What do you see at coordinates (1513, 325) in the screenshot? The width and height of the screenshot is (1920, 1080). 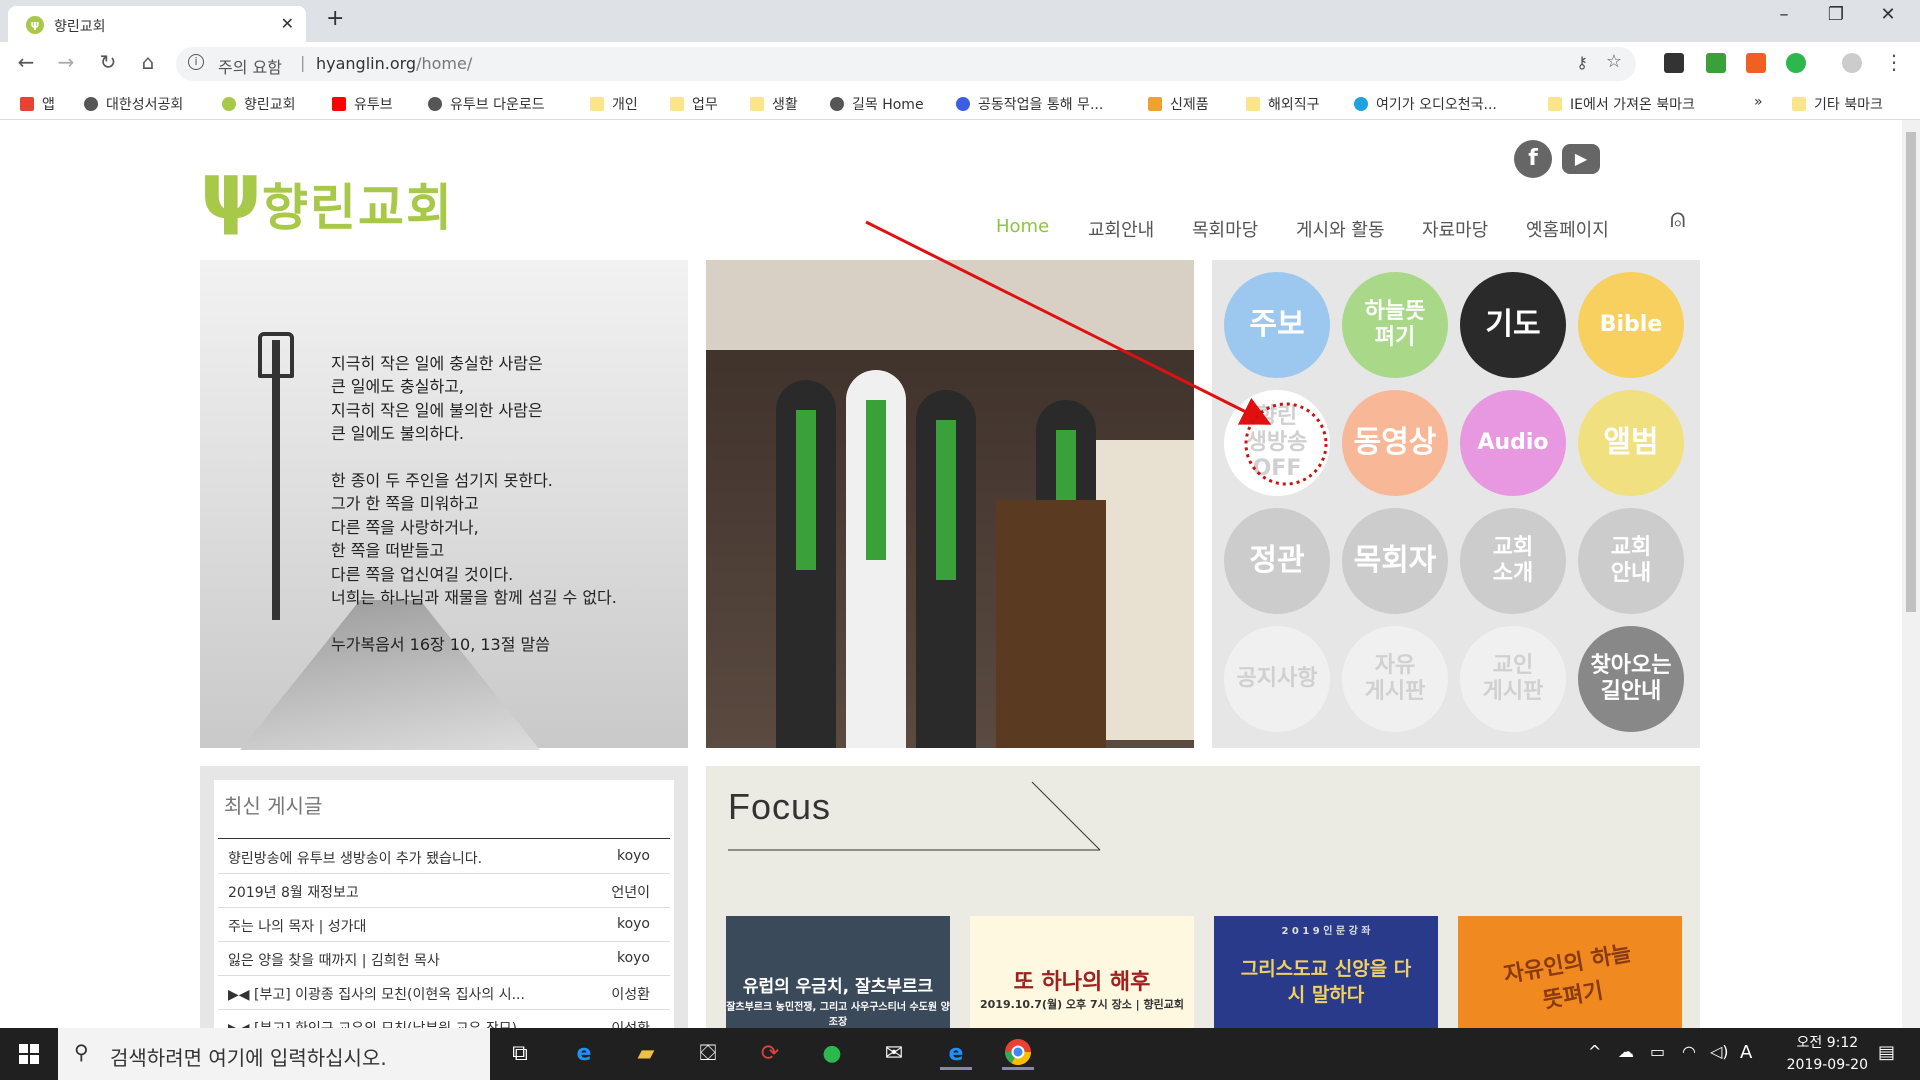 I see `quick-menu-circle: 기도` at bounding box center [1513, 325].